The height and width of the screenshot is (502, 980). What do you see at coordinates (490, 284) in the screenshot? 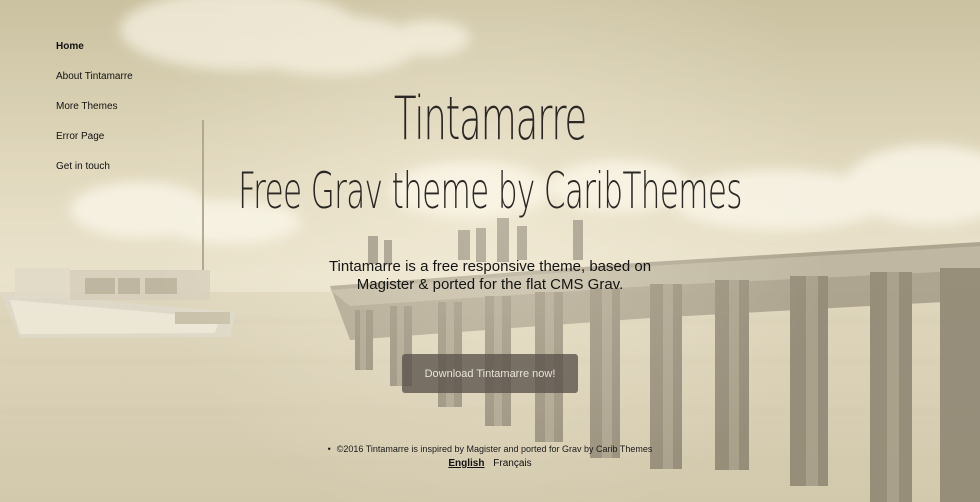
I see `hero-description-line-2: Magister & ported for the flat CMS Grav.` at bounding box center [490, 284].